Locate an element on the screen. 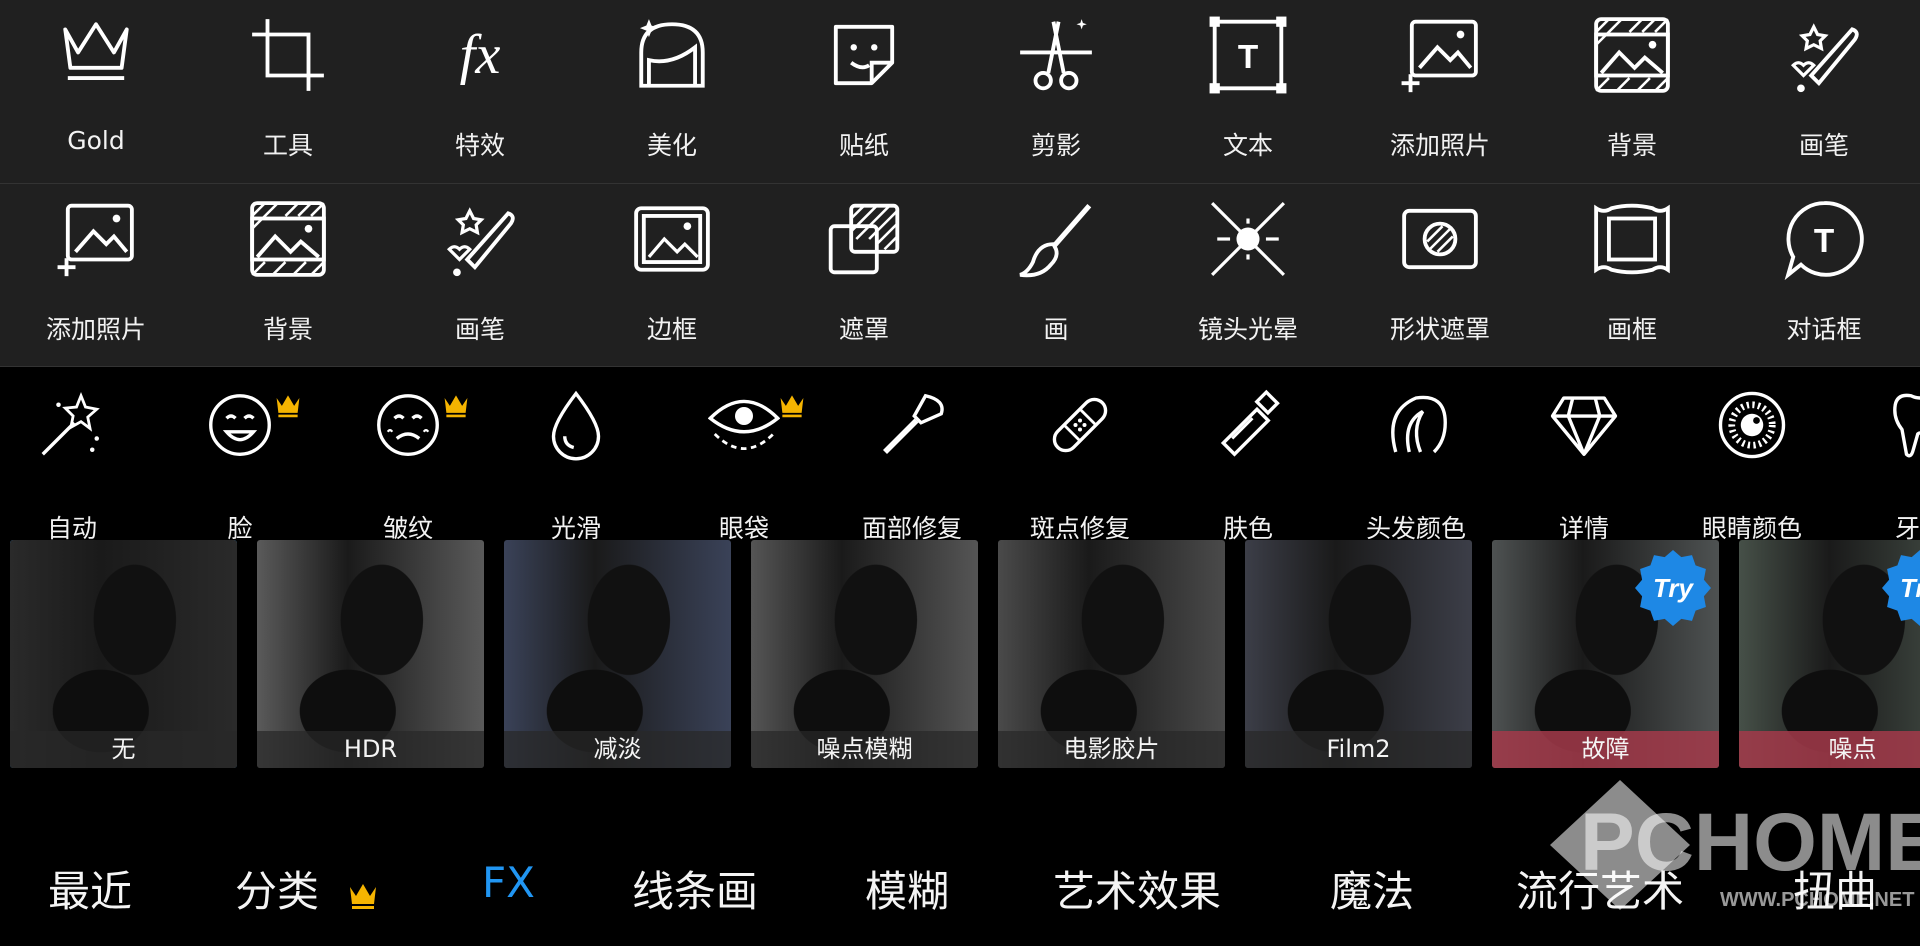 This screenshot has height=946, width=1920. tool-speech-bubble: T 对话框 is located at coordinates (1824, 278).